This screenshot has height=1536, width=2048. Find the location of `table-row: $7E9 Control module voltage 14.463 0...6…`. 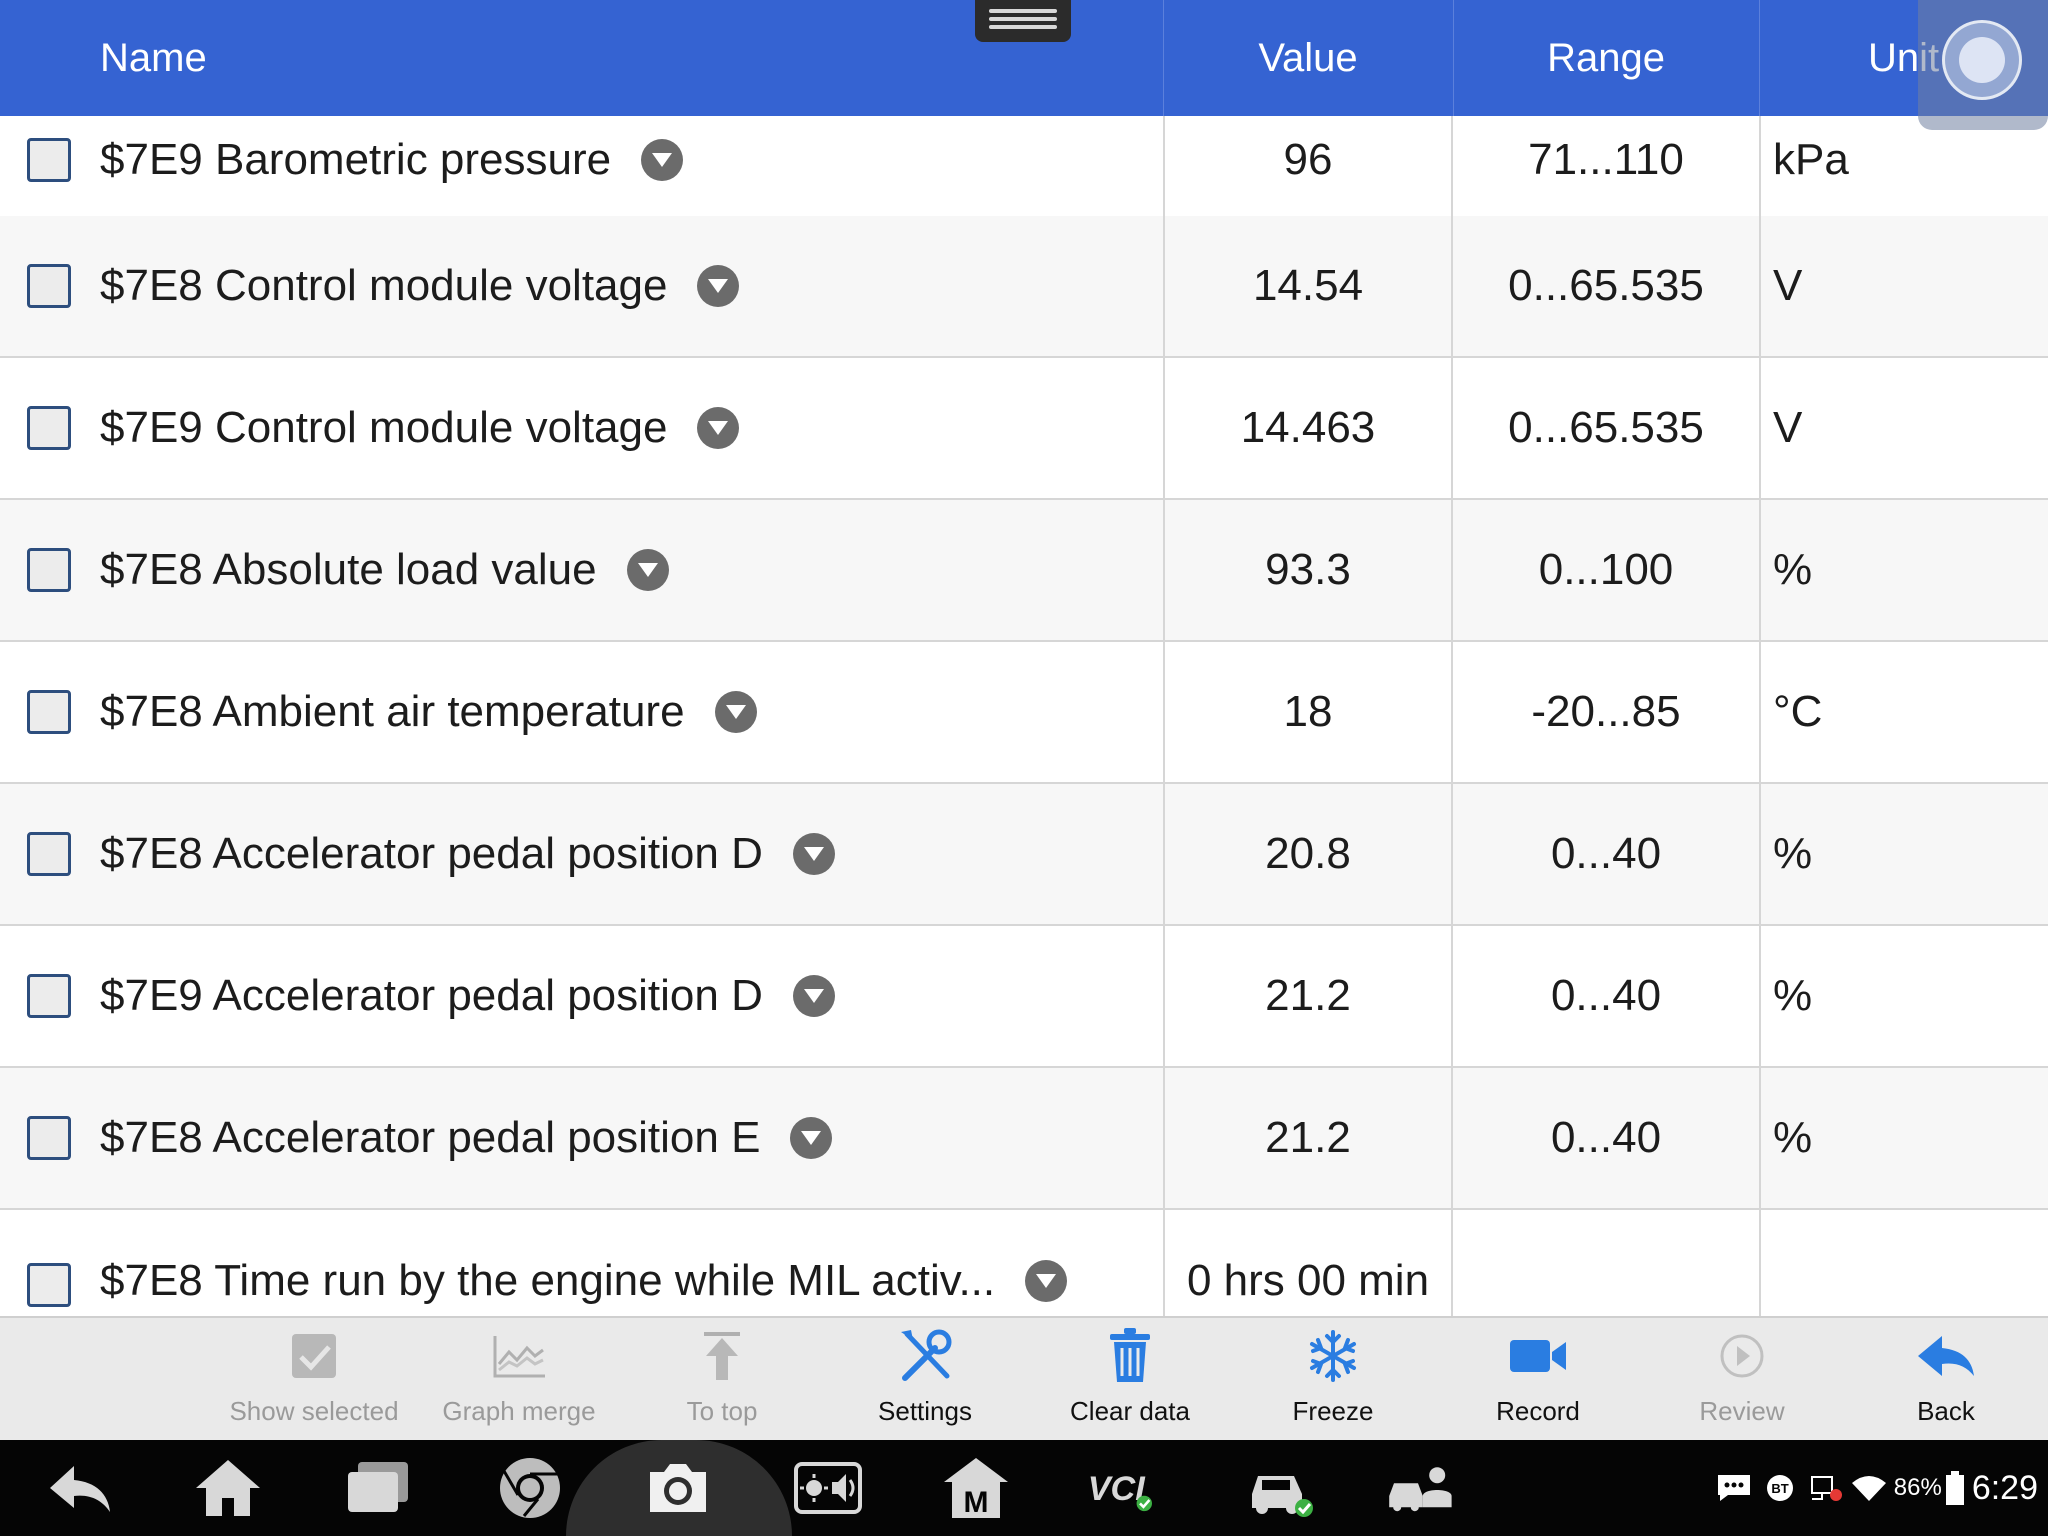

table-row: $7E9 Control module voltage 14.463 0...6… is located at coordinates (1024, 429).